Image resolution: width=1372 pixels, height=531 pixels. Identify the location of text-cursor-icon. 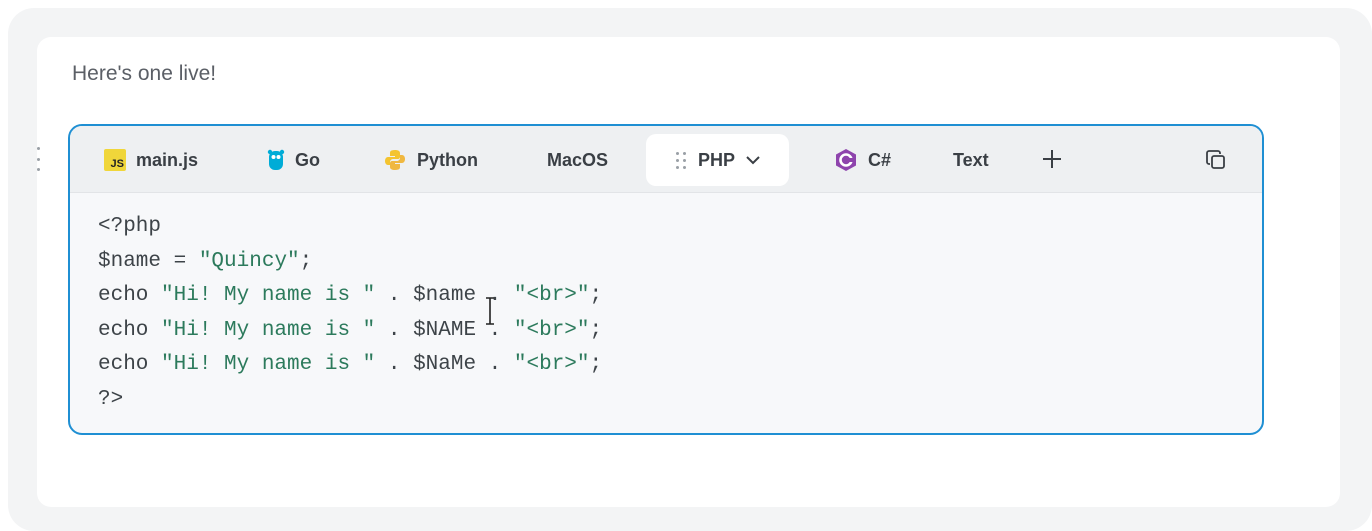
(490, 311).